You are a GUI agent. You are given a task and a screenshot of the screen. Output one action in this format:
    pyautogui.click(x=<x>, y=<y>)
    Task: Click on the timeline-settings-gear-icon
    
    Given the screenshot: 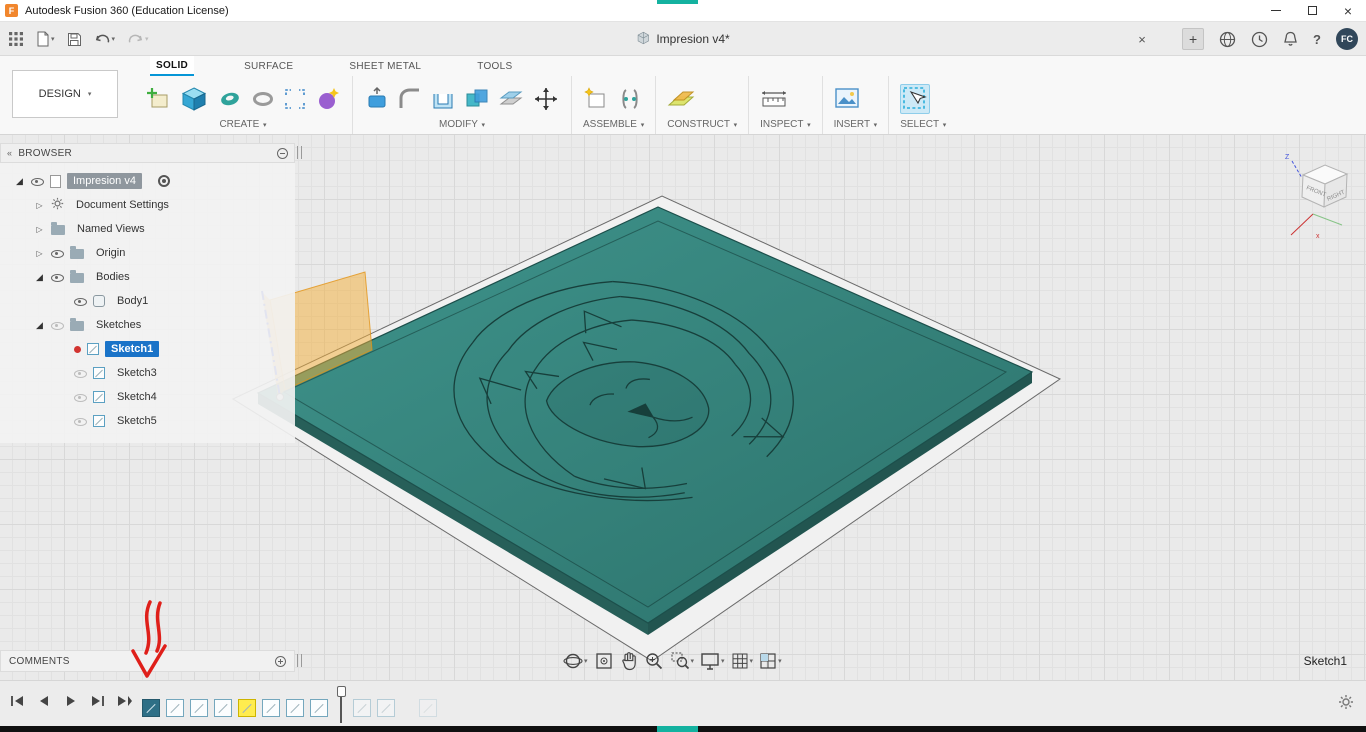 What is the action you would take?
    pyautogui.click(x=1346, y=704)
    